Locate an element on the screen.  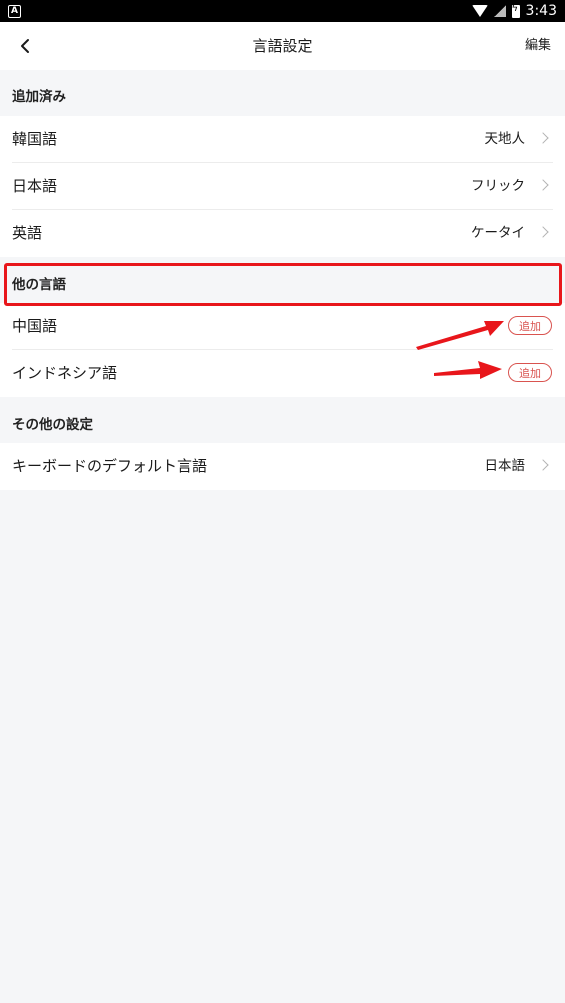
default-keyboard-language-row: キーボードのデフォルト言語 日本語 is located at coordinates (282, 466).